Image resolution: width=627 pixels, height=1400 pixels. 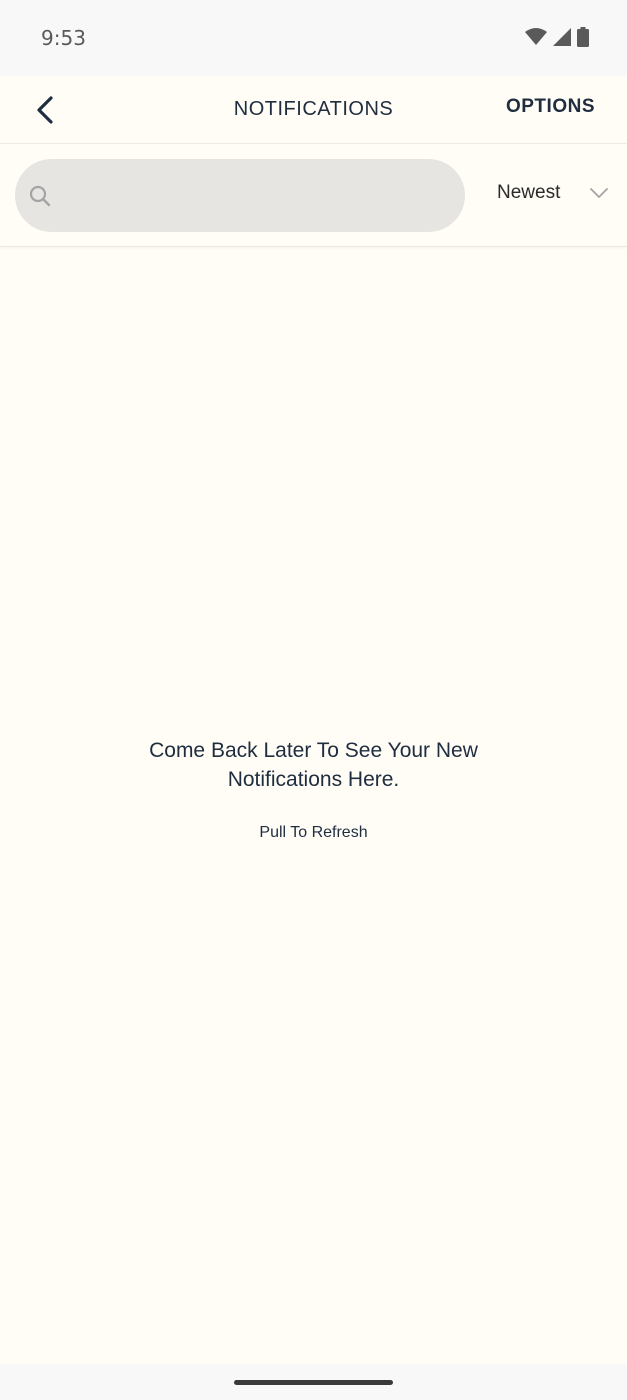 I want to click on top-app-bar: NOTIFICATIONS OPTIONS, so click(x=313, y=110).